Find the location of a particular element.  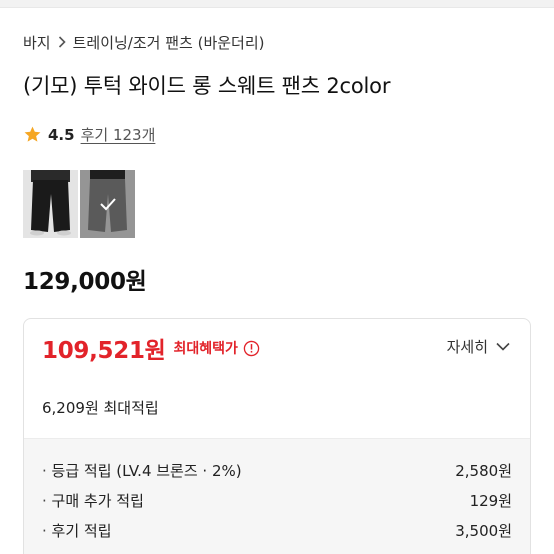

black-pants-image is located at coordinates (50, 204).